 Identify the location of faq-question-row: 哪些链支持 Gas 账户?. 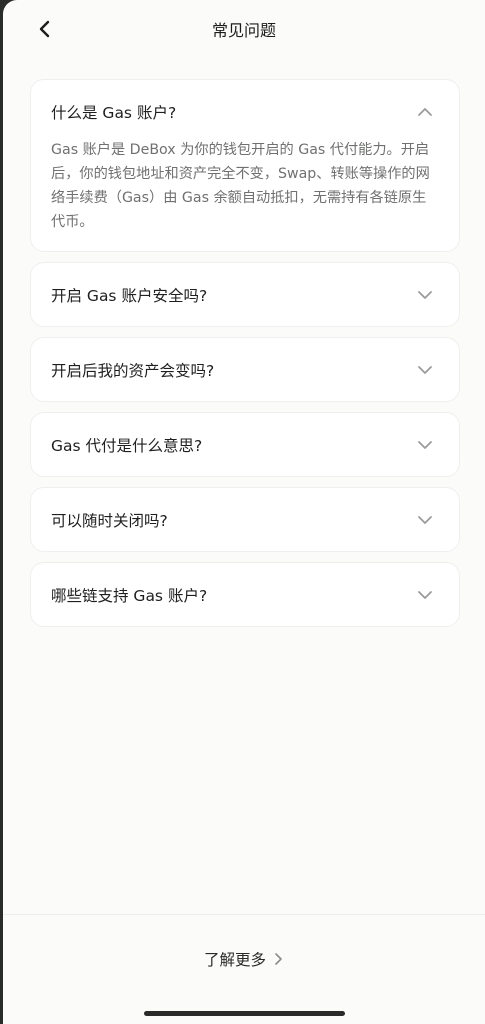
(245, 594).